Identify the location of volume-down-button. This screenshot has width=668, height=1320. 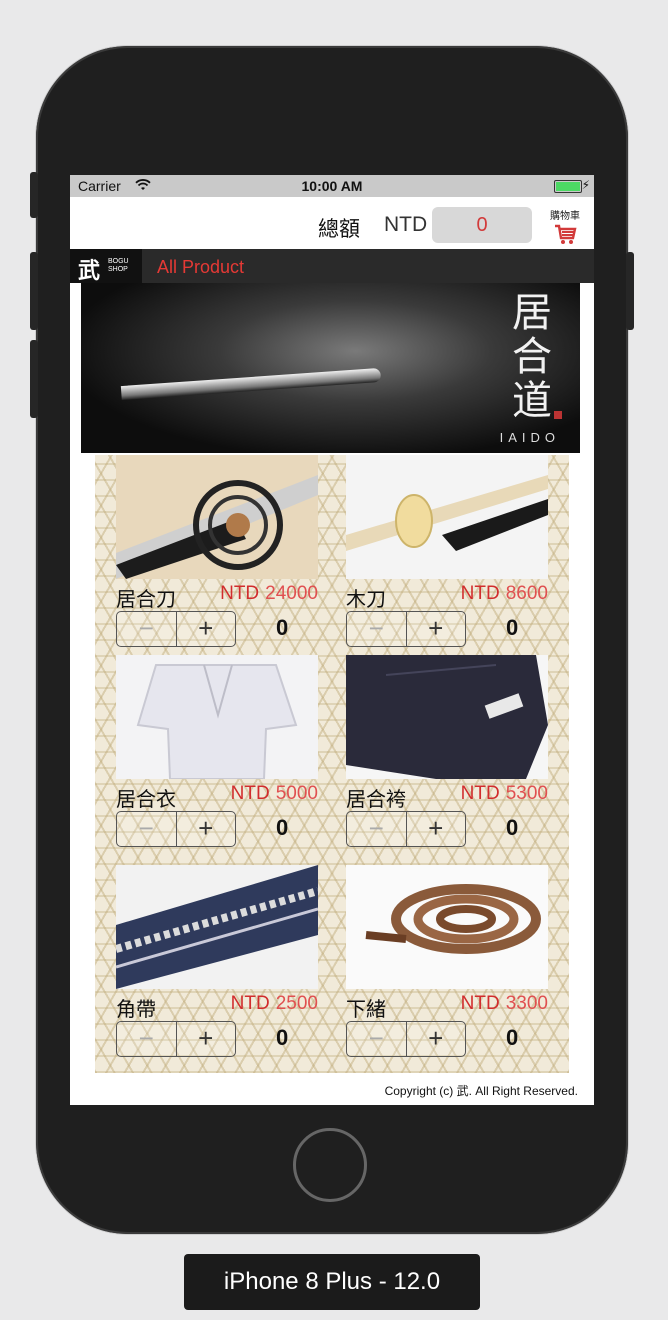
(34, 379).